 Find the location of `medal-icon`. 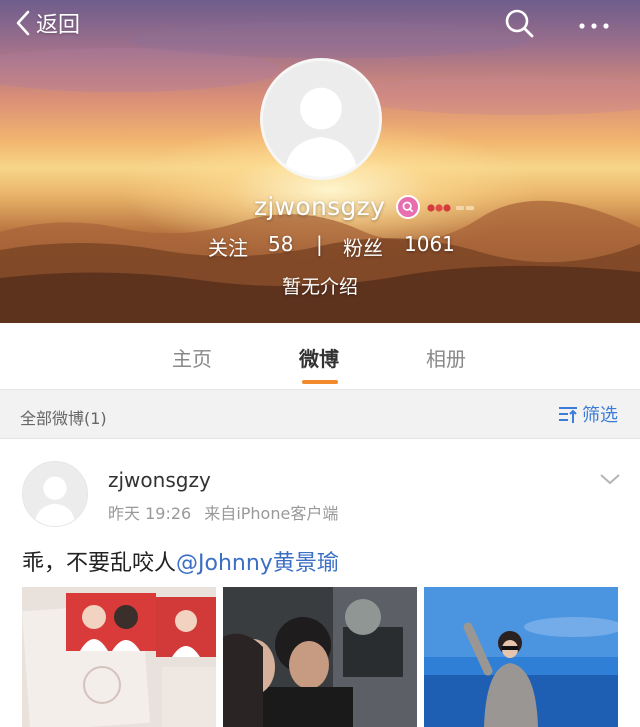

medal-icon is located at coordinates (453, 208).